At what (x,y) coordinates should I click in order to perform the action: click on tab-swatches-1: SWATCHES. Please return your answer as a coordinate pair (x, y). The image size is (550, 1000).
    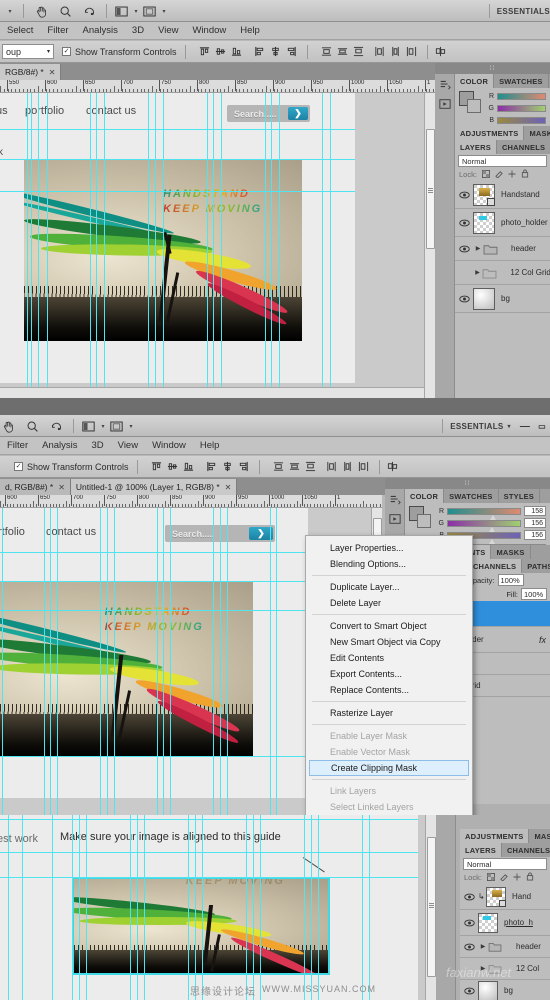
    Looking at the image, I should click on (521, 81).